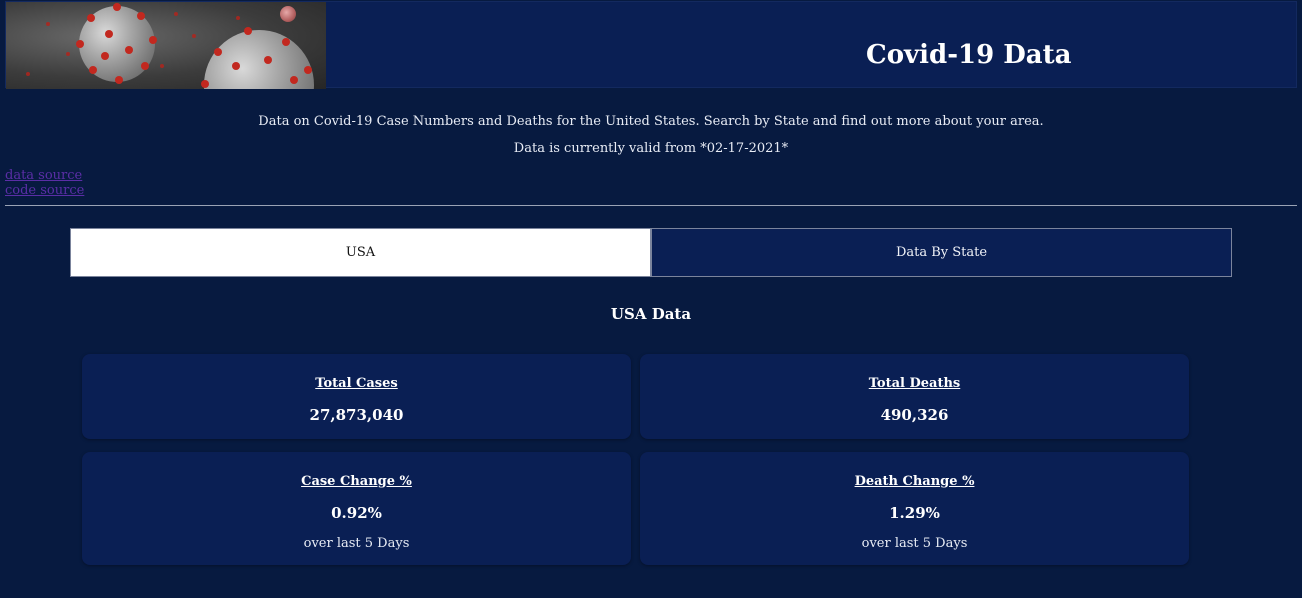  Describe the element at coordinates (44, 175) in the screenshot. I see `data-source-link: data source` at that location.